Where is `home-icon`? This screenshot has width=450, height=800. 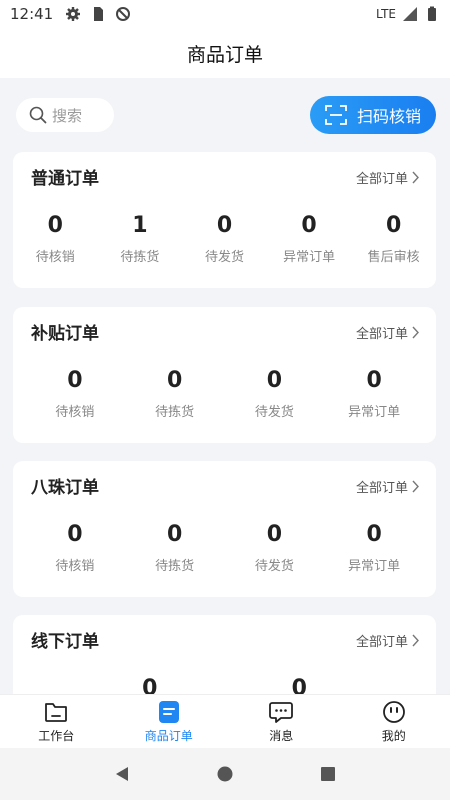 home-icon is located at coordinates (225, 774).